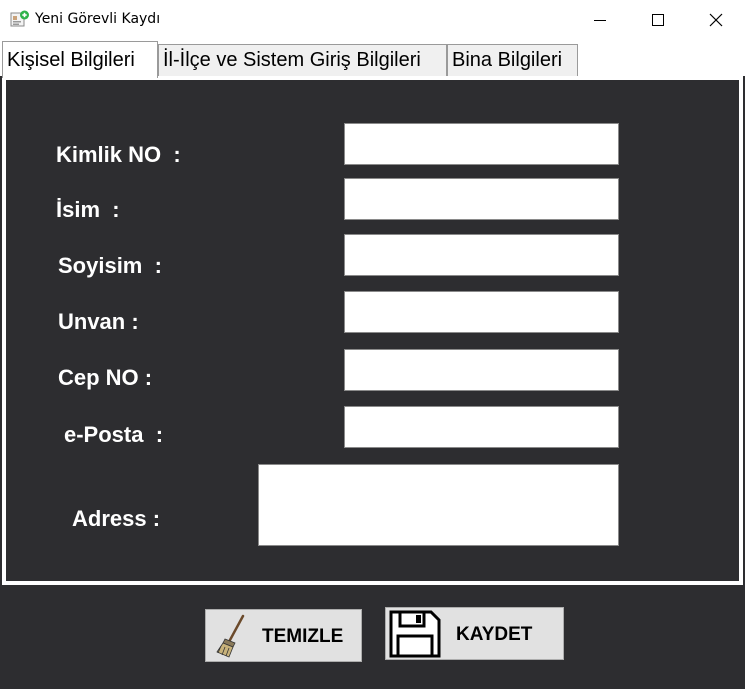 The image size is (750, 689). I want to click on kimlik-no-label: Kimlik NO :, so click(118, 154).